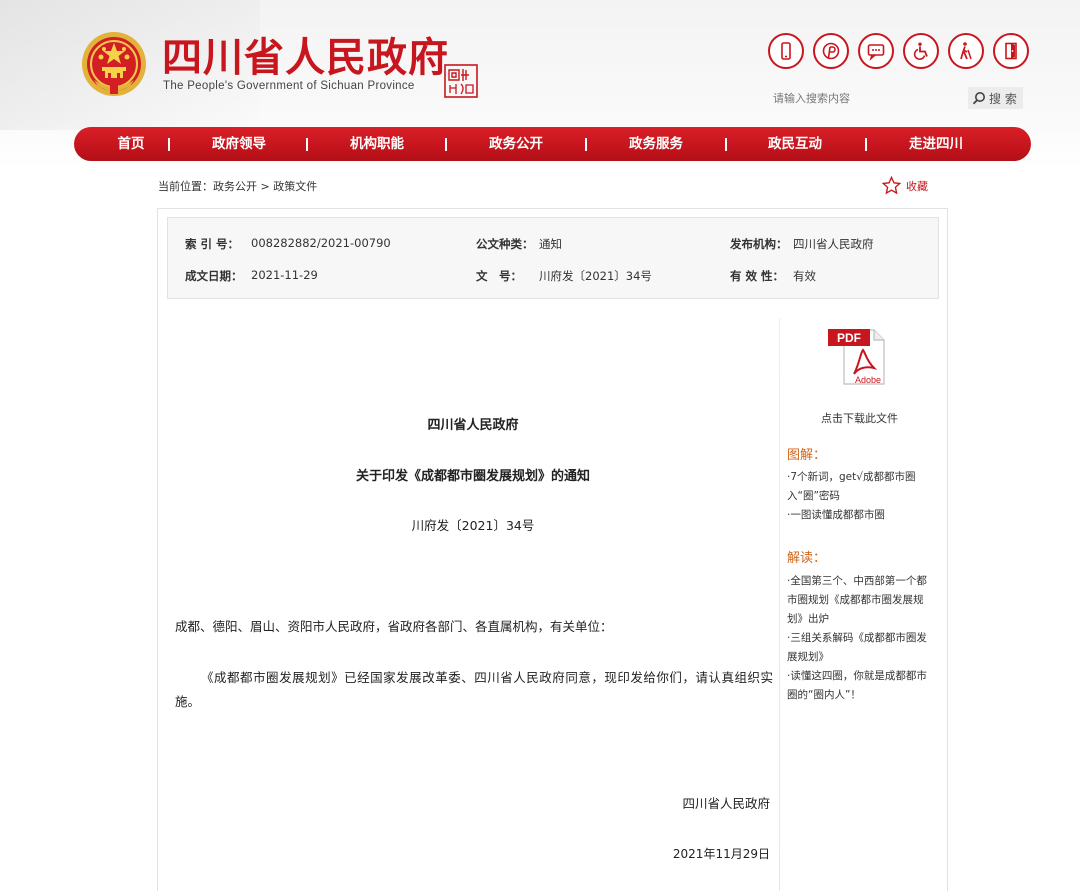  Describe the element at coordinates (759, 244) in the screenshot. I see `publisher-label: 发布机构：` at that location.